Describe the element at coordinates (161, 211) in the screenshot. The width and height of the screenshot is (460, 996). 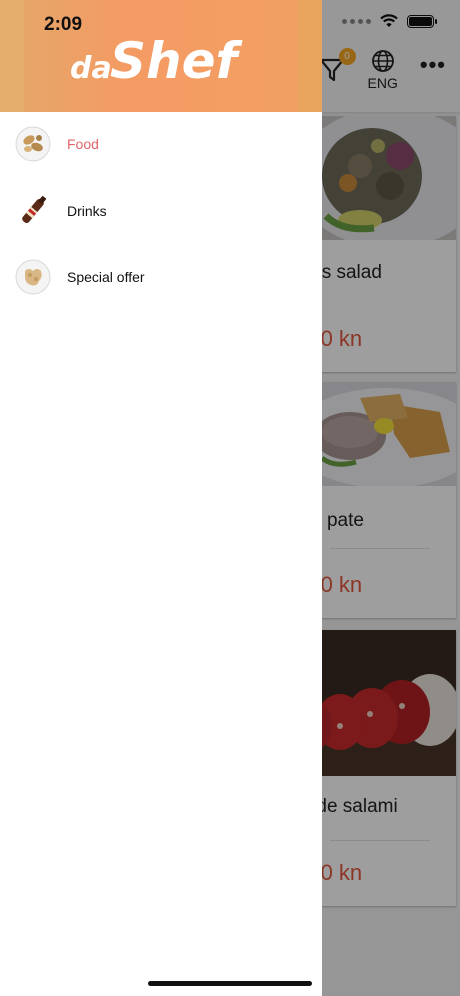
I see `menu-item-drinks: Drinks` at that location.